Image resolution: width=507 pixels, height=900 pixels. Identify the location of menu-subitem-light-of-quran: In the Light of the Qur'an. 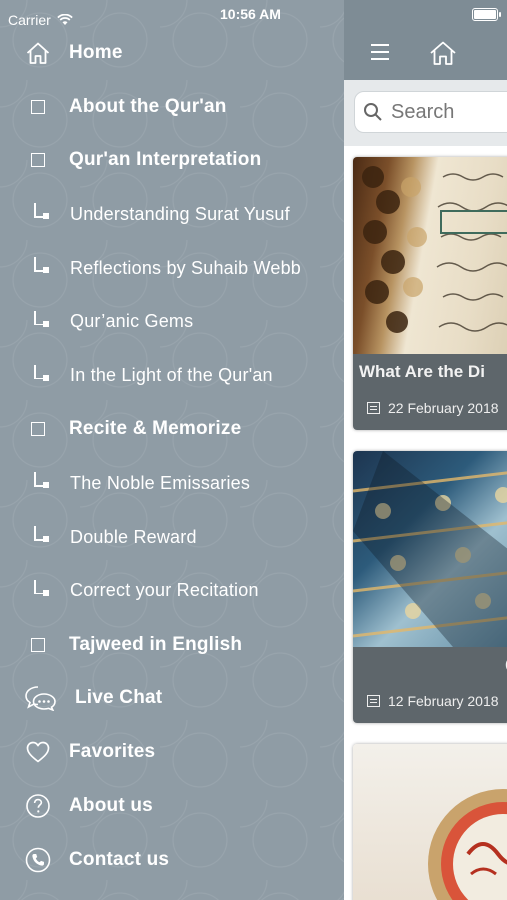
(172, 376).